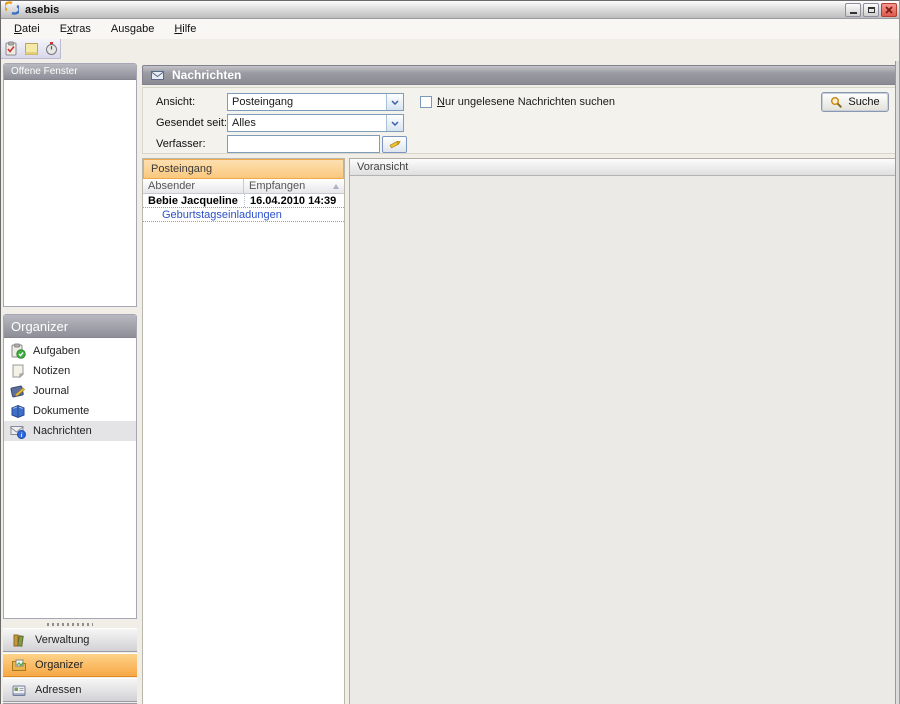  I want to click on menu-bar: Datei Extras Ausgabe Hilfe, so click(450, 29).